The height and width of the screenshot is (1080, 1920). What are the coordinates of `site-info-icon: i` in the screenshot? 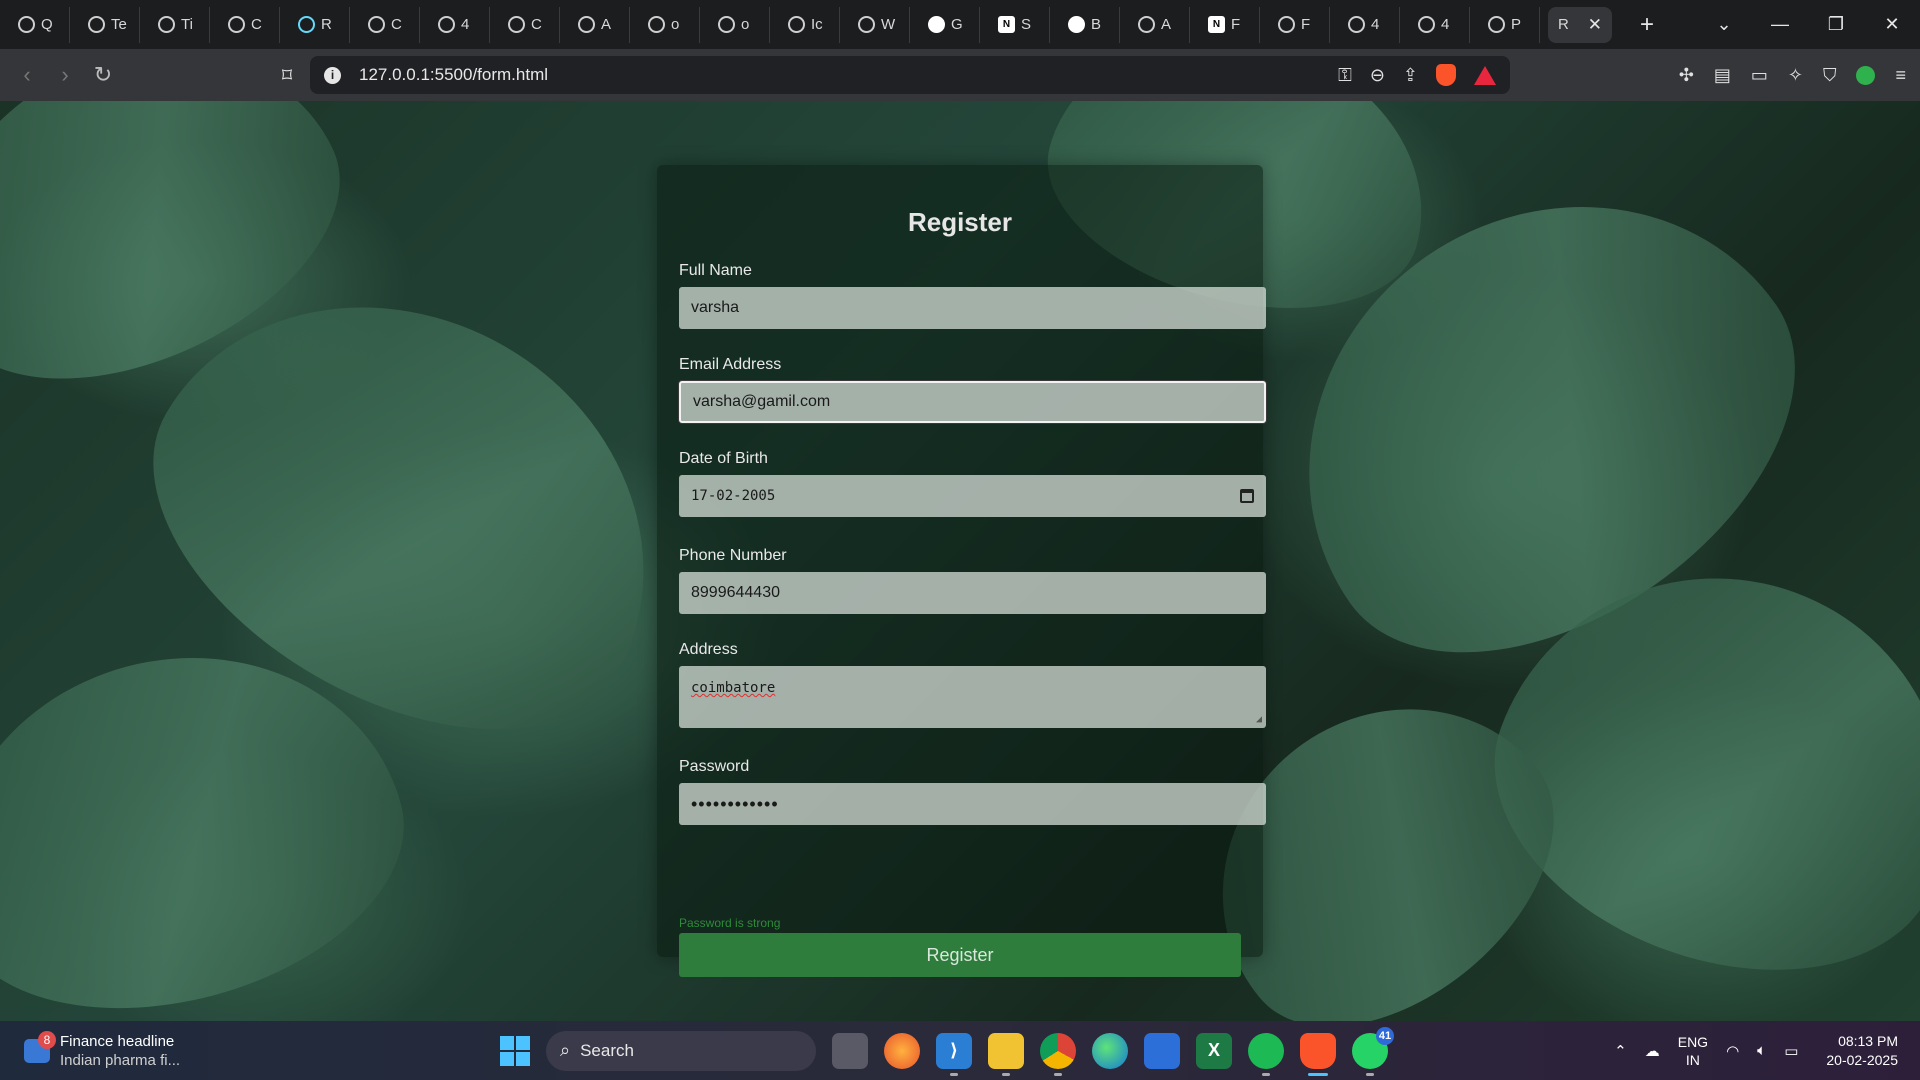 It's located at (332, 75).